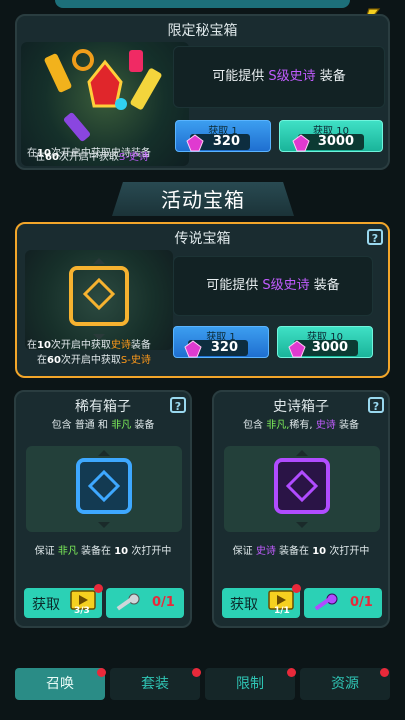 This screenshot has width=405, height=720. Describe the element at coordinates (92, 157) in the screenshot. I see `limited-chest-note-2: 在60次开启中获取S-史诗` at that location.